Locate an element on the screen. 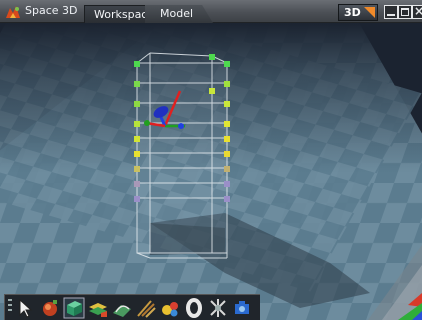  ball-tool-button is located at coordinates (50, 308).